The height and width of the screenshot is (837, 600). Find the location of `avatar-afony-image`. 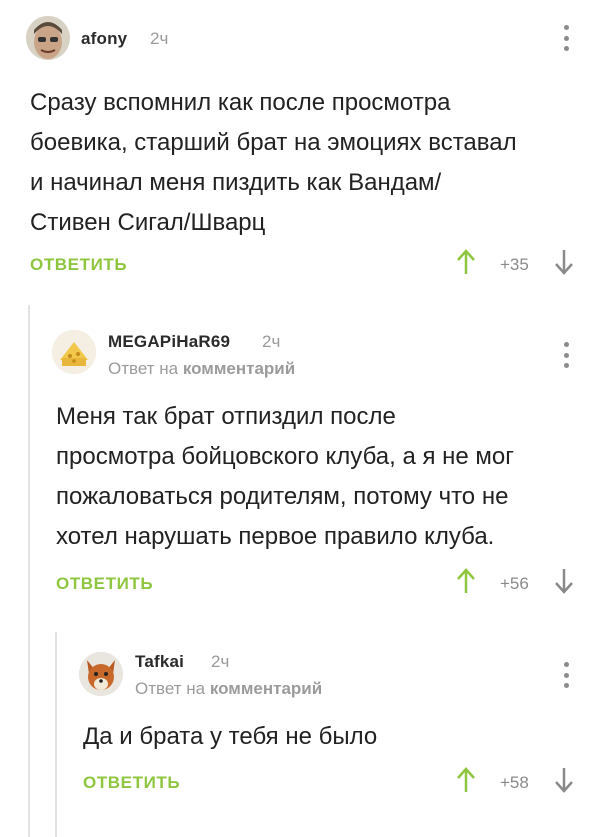

avatar-afony-image is located at coordinates (48, 38).